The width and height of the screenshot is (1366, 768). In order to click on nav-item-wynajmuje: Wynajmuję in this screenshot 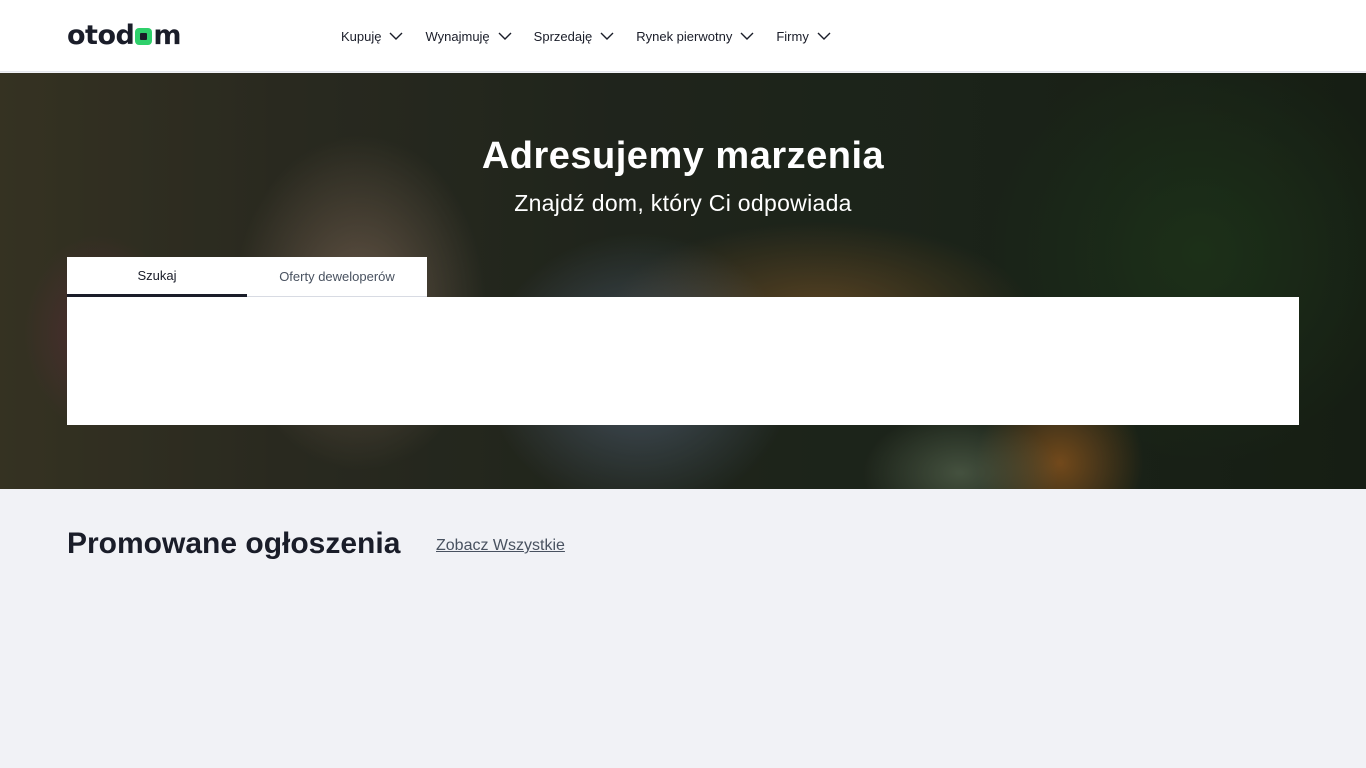, I will do `click(468, 36)`.